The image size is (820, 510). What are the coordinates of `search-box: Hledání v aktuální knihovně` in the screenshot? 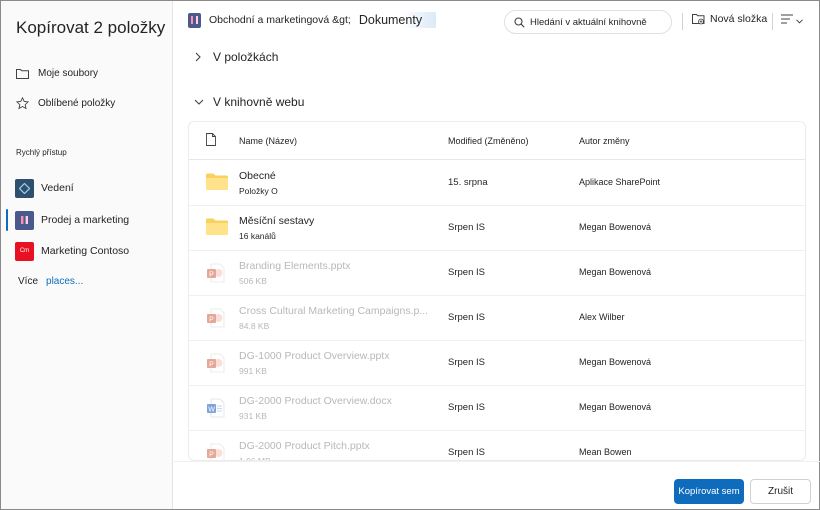 It's located at (588, 22).